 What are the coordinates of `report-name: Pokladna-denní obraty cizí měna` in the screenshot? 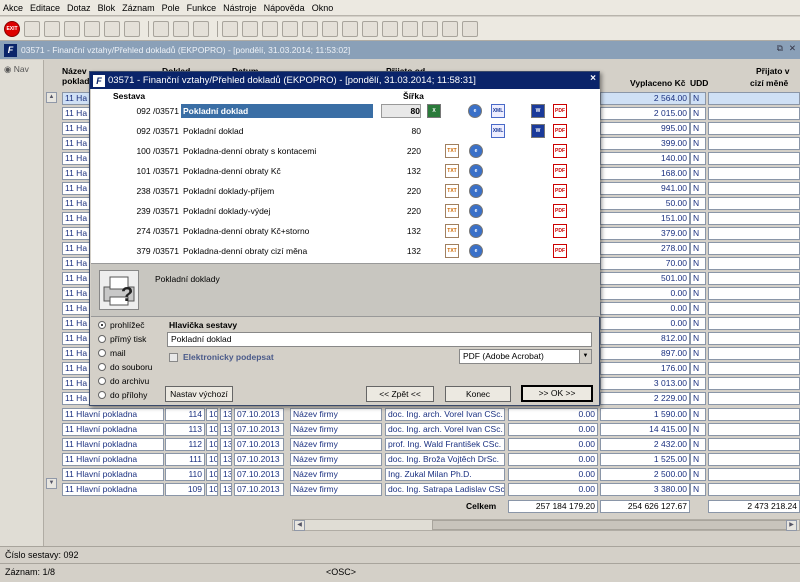 It's located at (277, 251).